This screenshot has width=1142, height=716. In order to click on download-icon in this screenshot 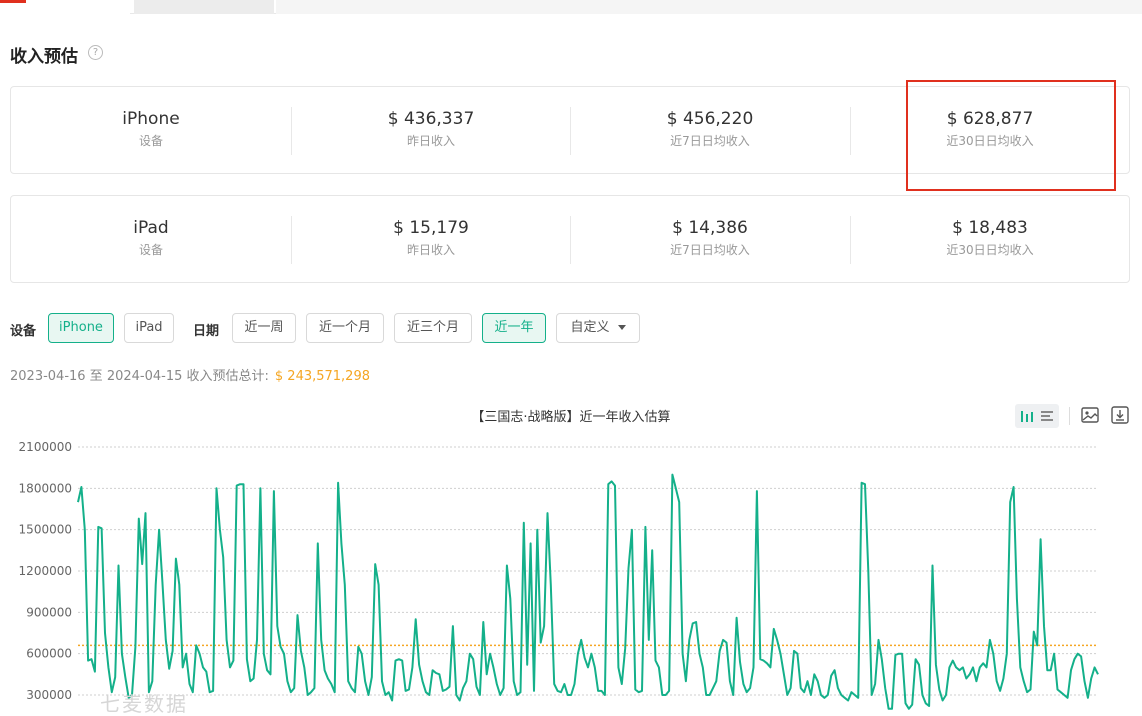, I will do `click(1120, 415)`.